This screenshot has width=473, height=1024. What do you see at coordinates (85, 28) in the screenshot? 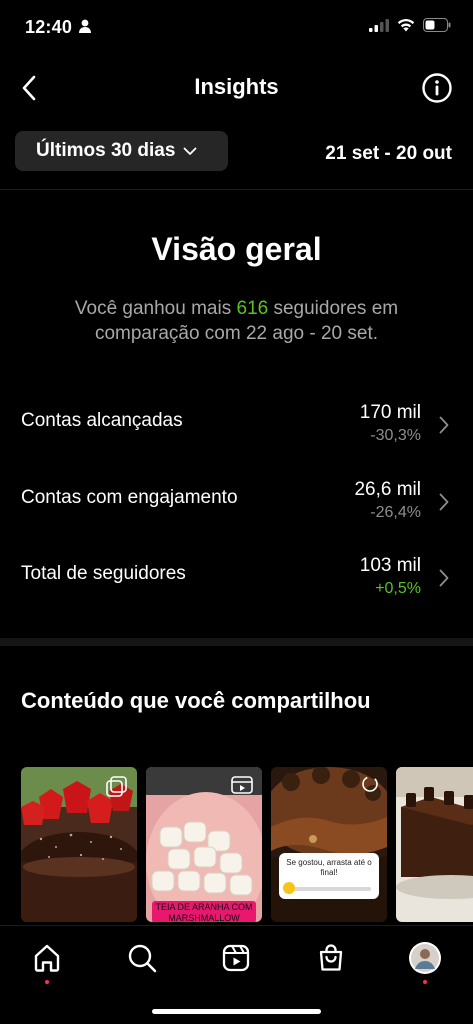
I see `person-icon` at bounding box center [85, 28].